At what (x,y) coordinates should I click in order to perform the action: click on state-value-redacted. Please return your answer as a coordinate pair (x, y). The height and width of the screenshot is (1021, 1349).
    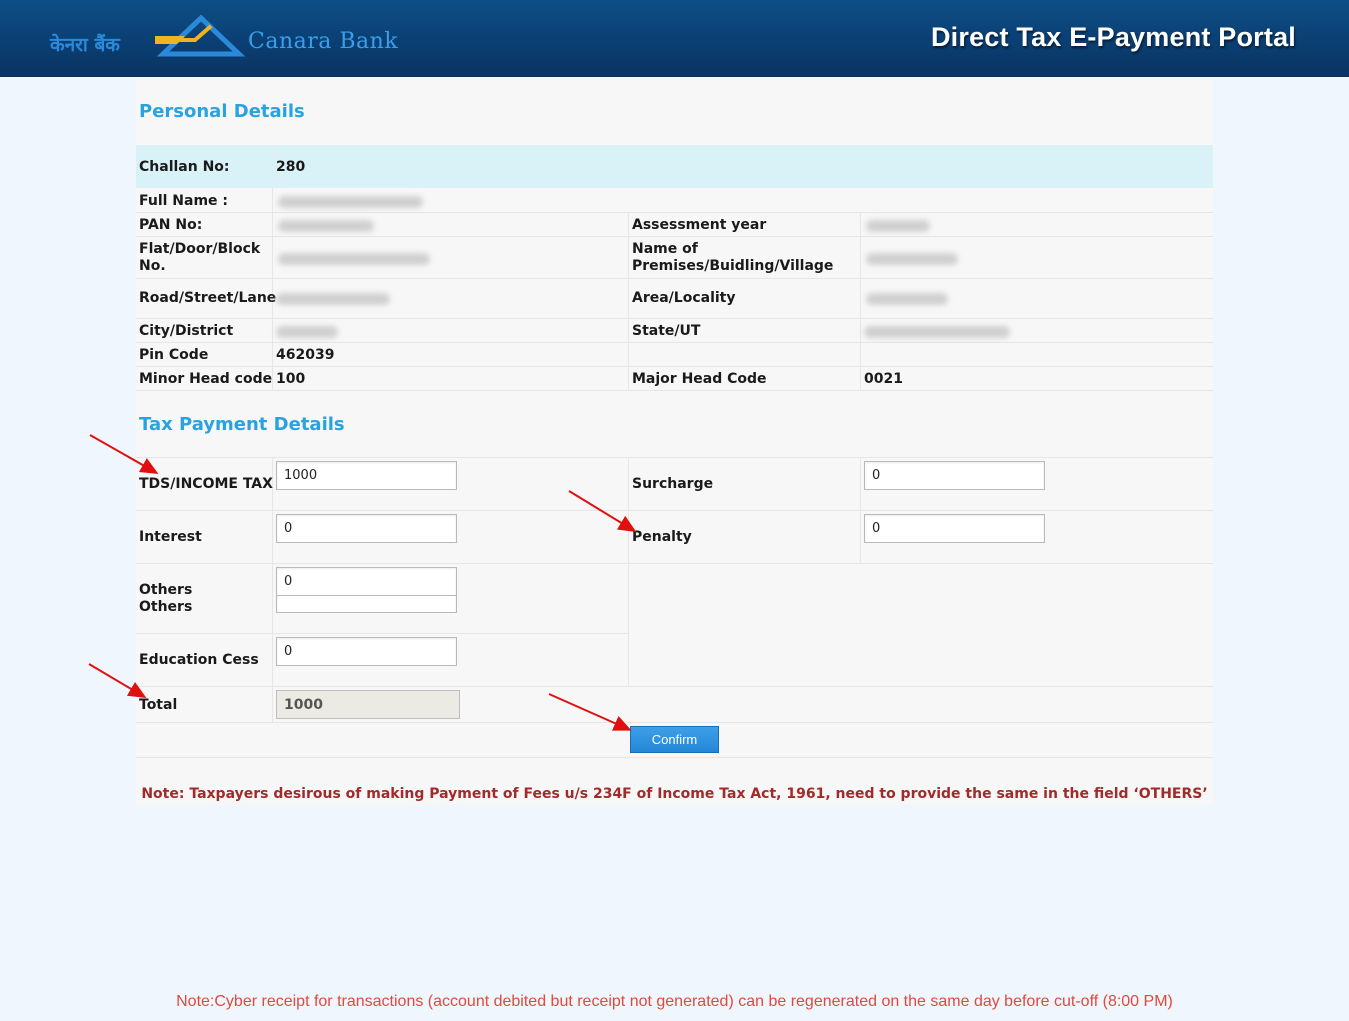
    Looking at the image, I should click on (937, 332).